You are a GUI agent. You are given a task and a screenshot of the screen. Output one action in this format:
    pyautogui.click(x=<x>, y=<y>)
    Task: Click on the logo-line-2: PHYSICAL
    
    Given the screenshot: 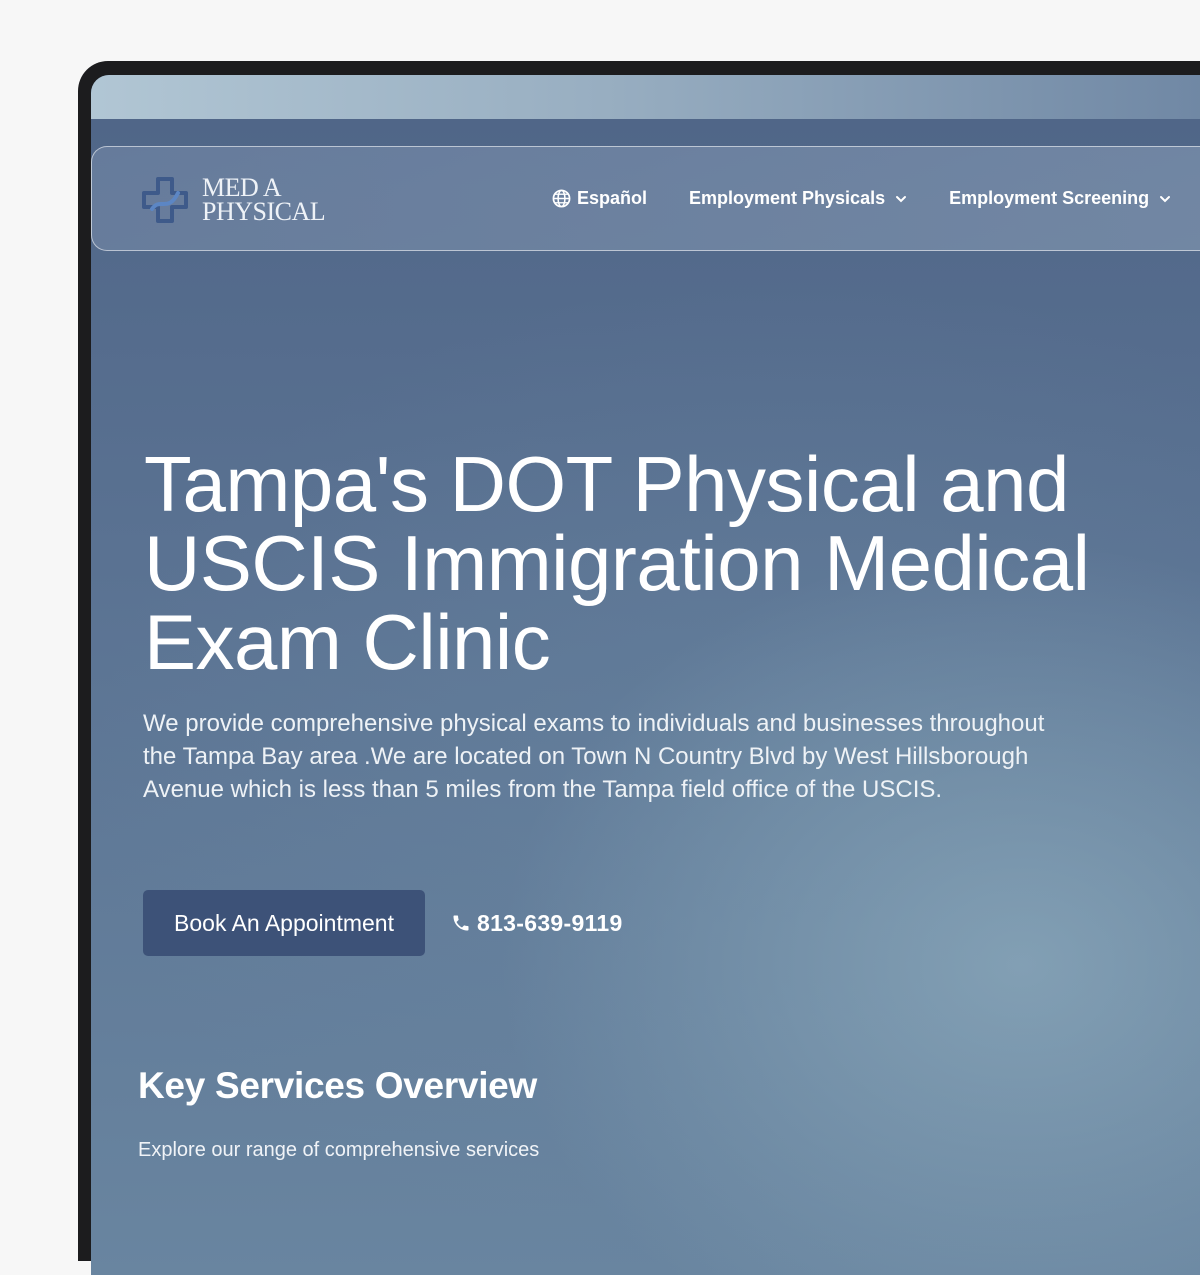 What is the action you would take?
    pyautogui.click(x=264, y=211)
    